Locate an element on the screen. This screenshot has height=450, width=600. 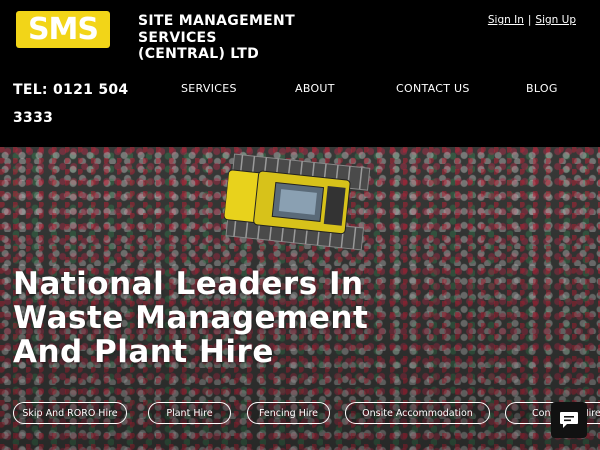
sign-up-link: Sign Up is located at coordinates (555, 20).